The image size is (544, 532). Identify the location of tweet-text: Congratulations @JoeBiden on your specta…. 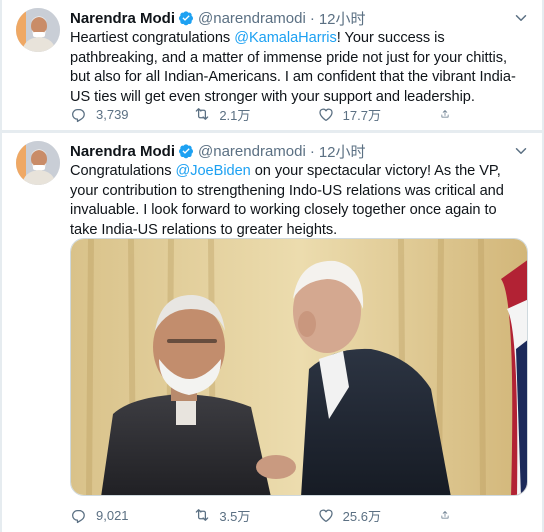
(298, 201).